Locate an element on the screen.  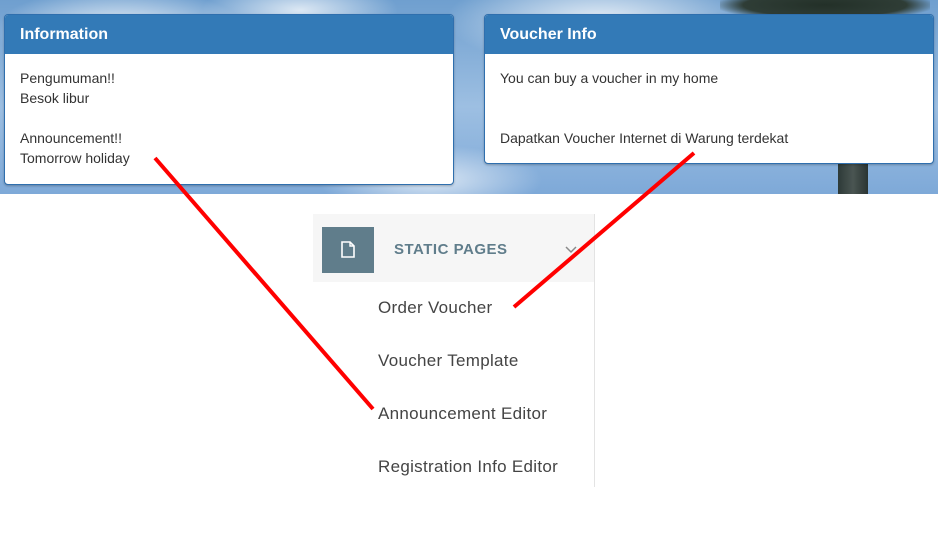
annotation-line-voucher is located at coordinates (604, 230).